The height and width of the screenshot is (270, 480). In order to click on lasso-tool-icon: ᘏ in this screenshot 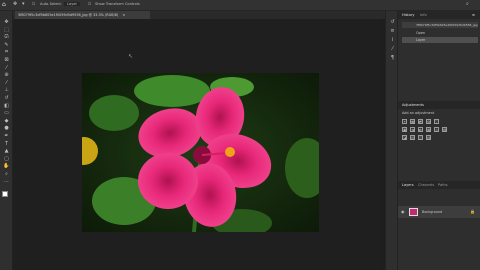, I will do `click(6, 37)`.